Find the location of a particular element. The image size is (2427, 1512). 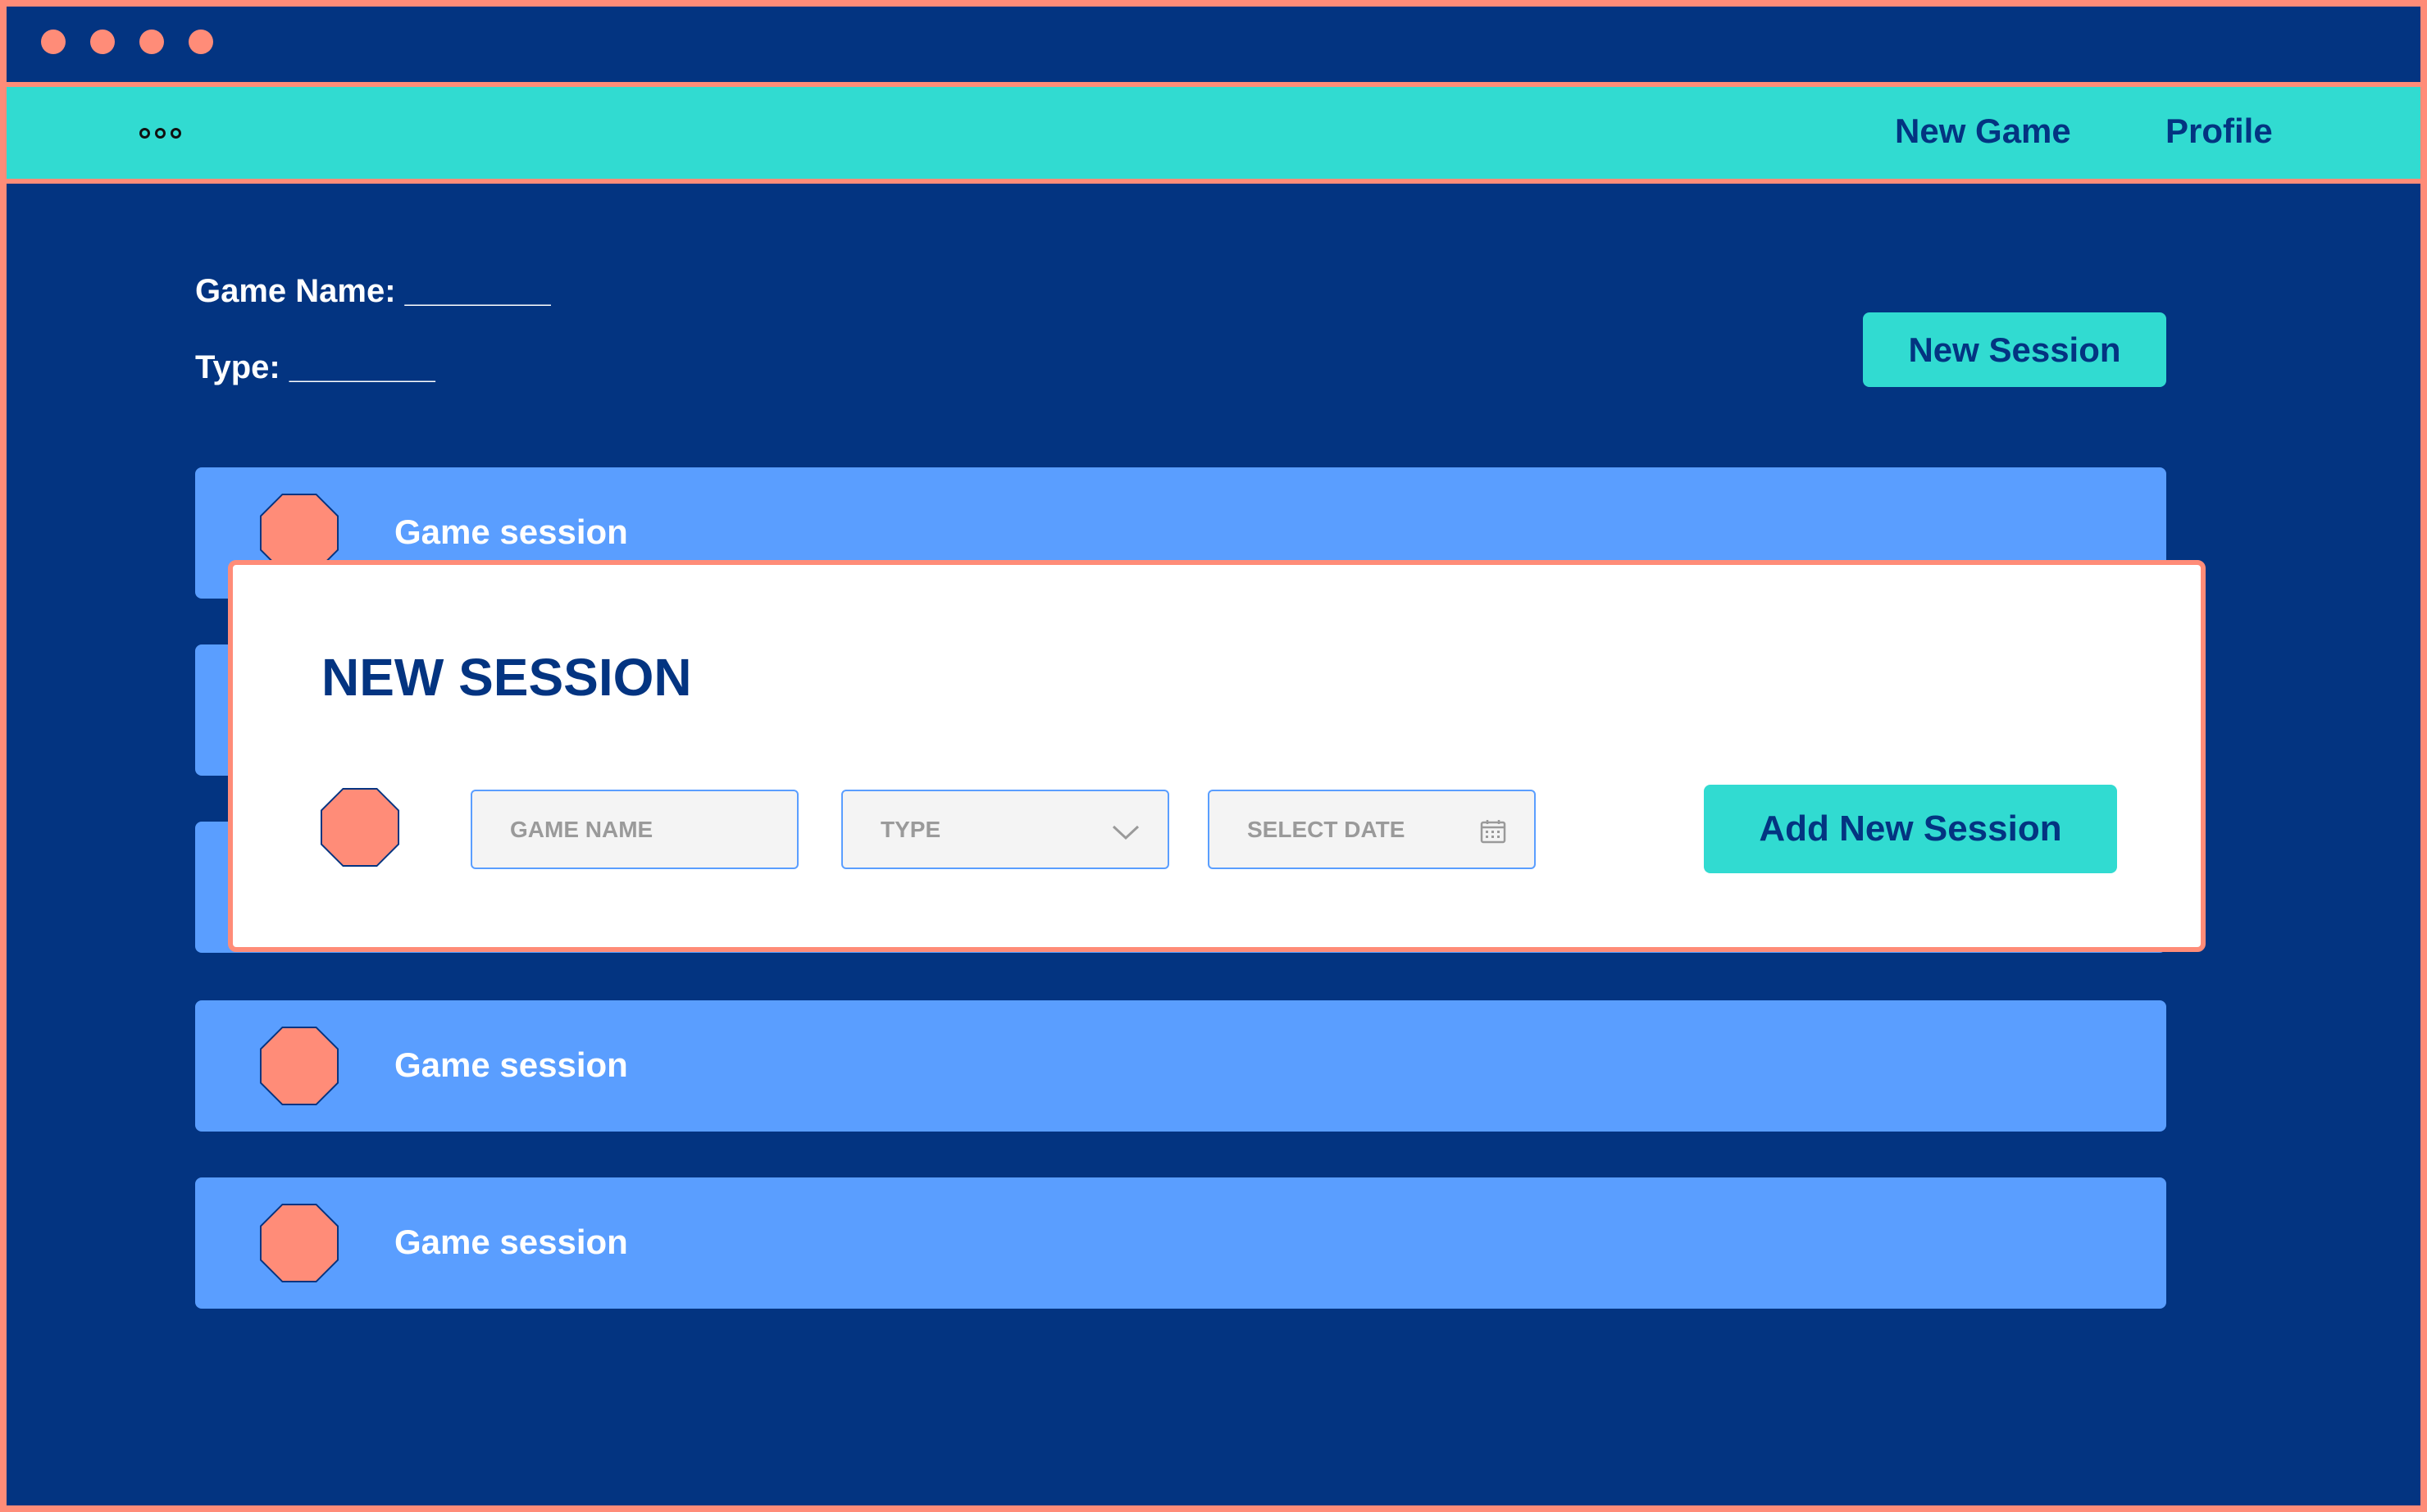

chevron-down-icon is located at coordinates (1126, 832).